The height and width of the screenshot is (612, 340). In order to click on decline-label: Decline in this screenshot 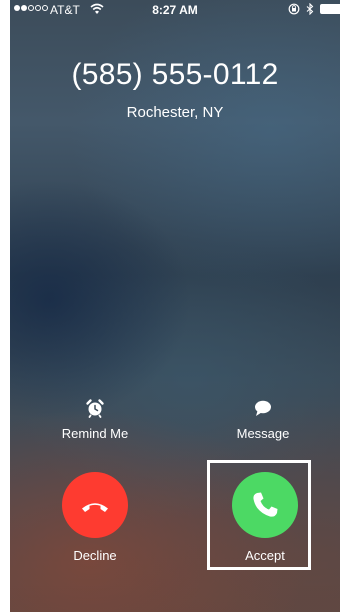, I will do `click(95, 555)`.